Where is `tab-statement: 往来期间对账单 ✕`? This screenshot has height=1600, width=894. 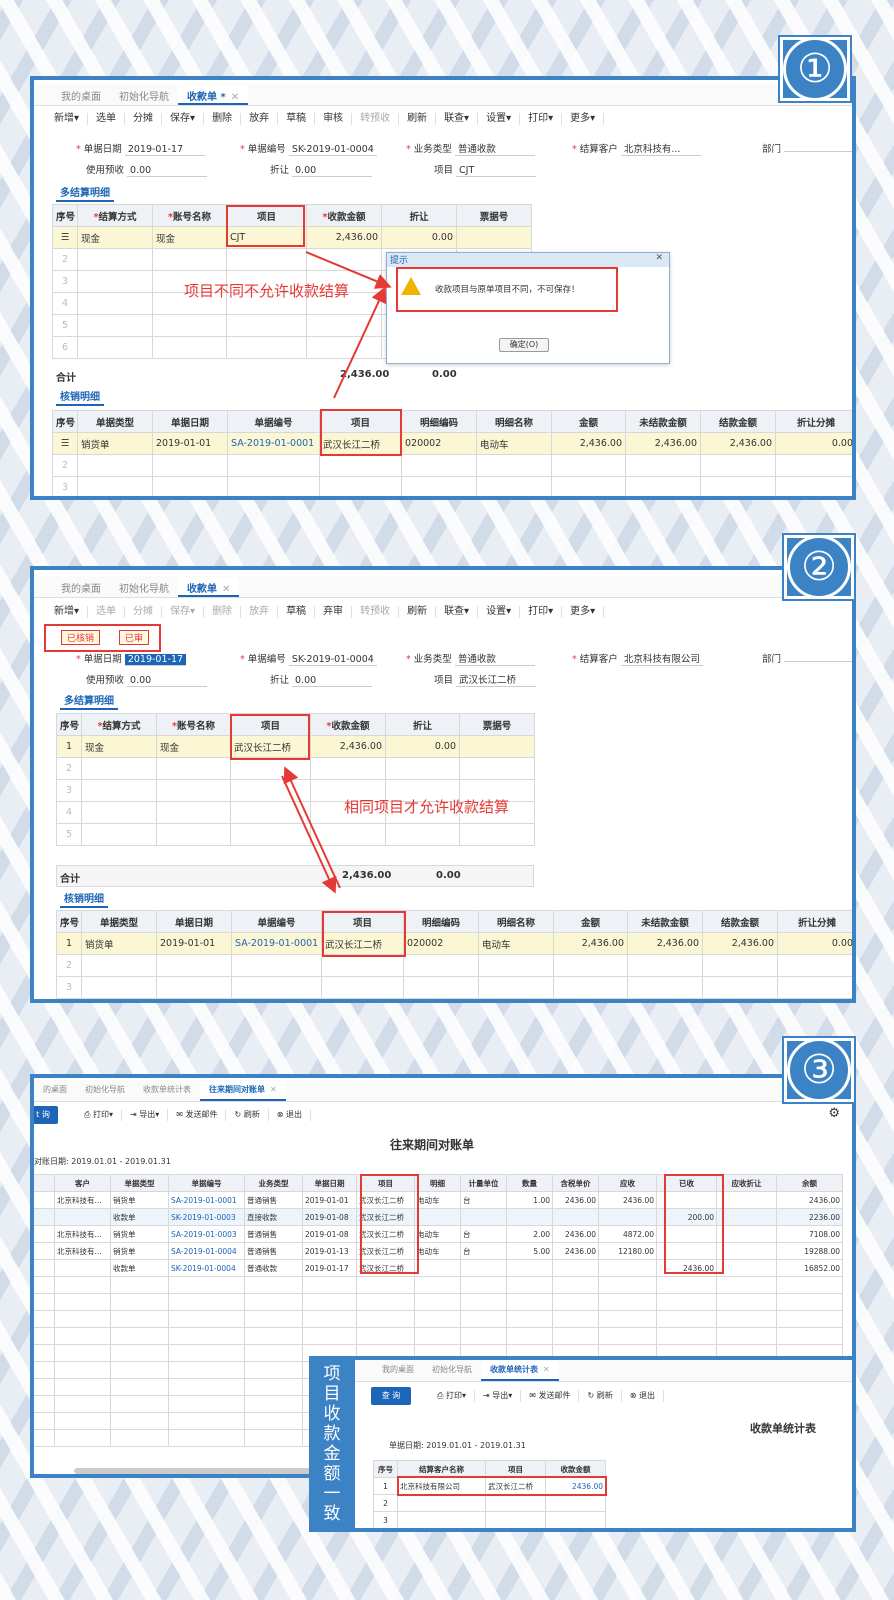
tab-statement: 往来期间对账单 ✕ is located at coordinates (243, 1091).